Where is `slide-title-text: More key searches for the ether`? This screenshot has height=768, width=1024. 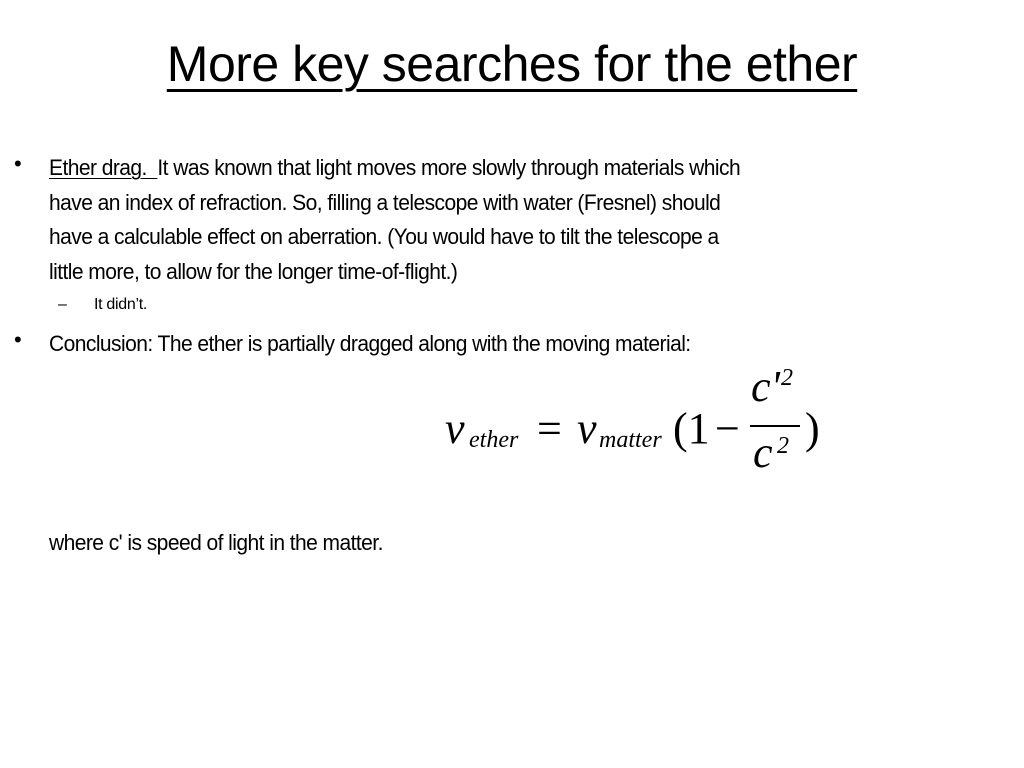 slide-title-text: More key searches for the ether is located at coordinates (512, 64).